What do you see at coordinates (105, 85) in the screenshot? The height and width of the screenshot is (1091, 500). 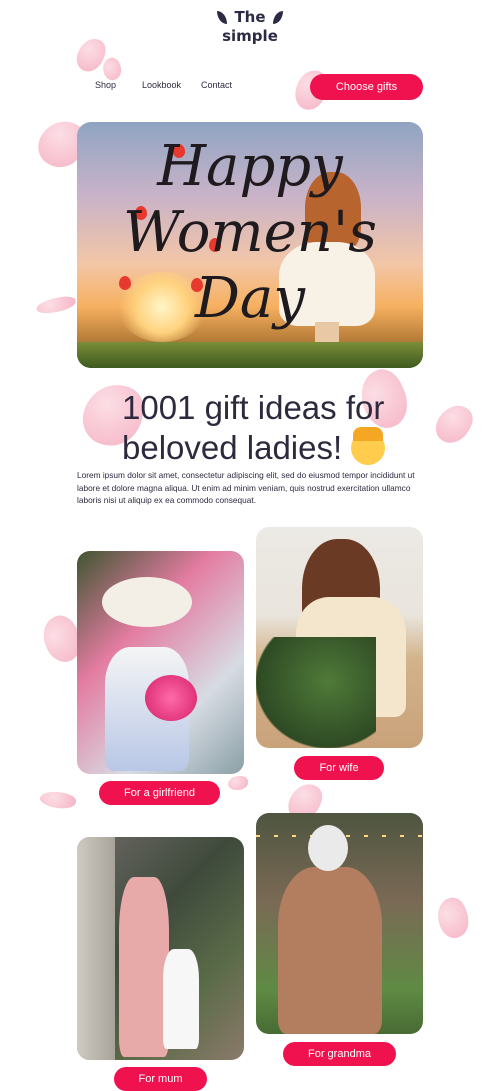 I see `nav-shop-link: Shop` at bounding box center [105, 85].